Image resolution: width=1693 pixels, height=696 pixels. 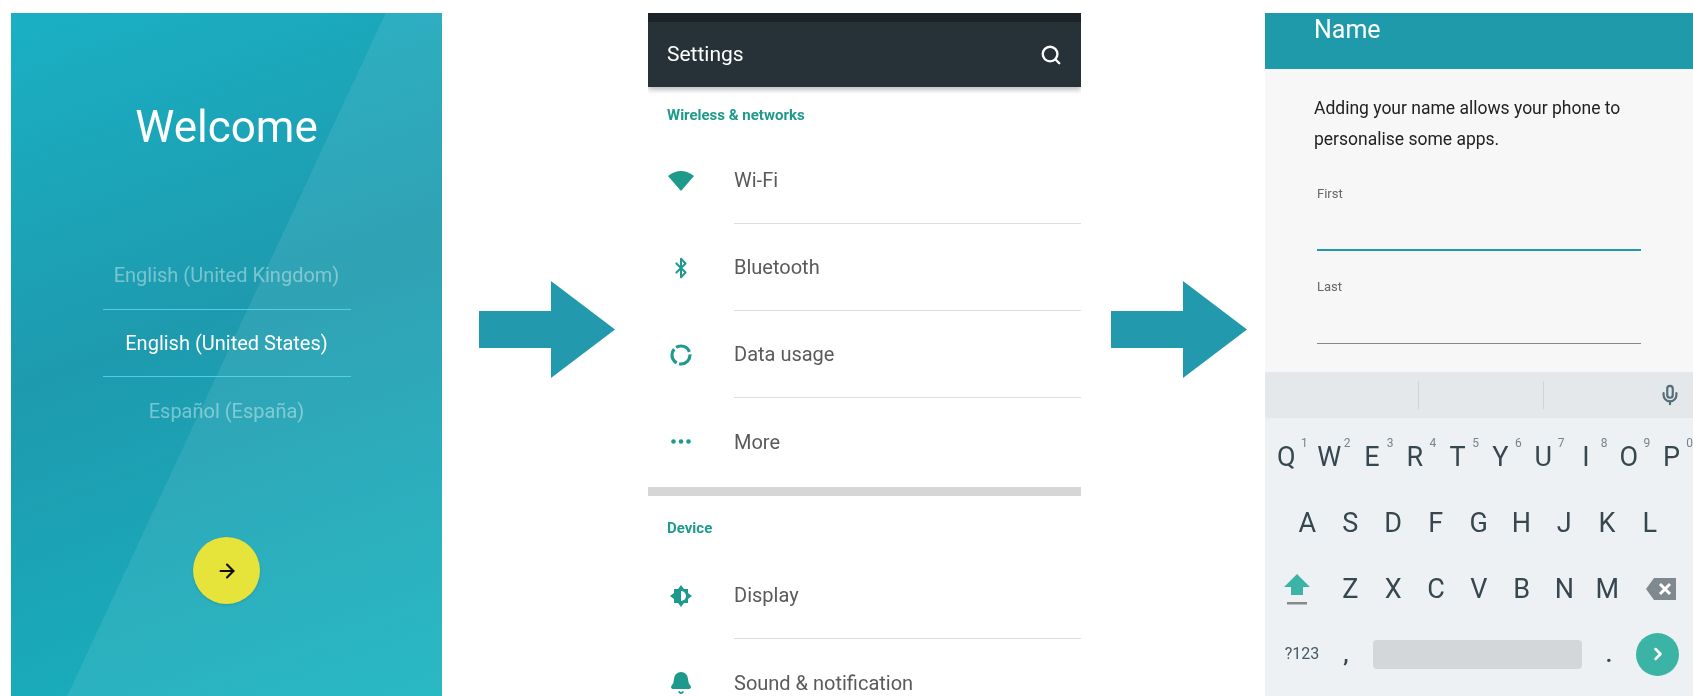 What do you see at coordinates (1478, 523) in the screenshot?
I see `keyboard-key: G` at bounding box center [1478, 523].